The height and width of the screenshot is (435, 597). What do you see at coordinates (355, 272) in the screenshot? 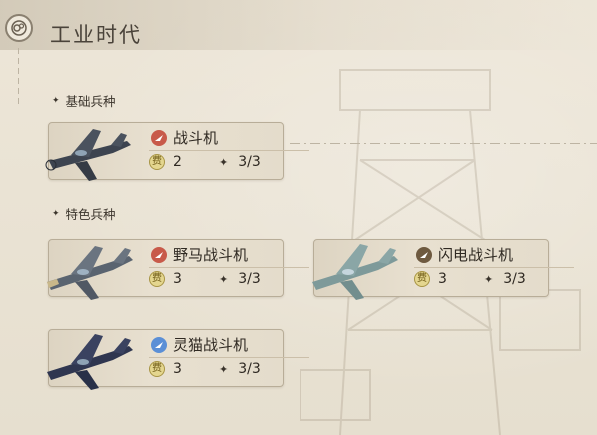
I see `lightning-plane-icon` at bounding box center [355, 272].